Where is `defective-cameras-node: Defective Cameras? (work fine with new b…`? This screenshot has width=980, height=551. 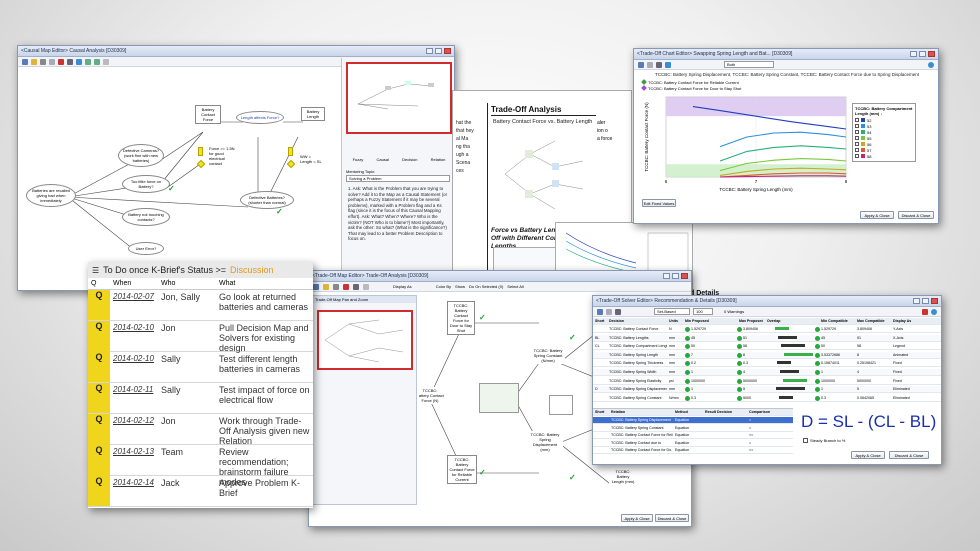 defective-cameras-node: Defective Cameras? (work fine with new b… is located at coordinates (141, 155).